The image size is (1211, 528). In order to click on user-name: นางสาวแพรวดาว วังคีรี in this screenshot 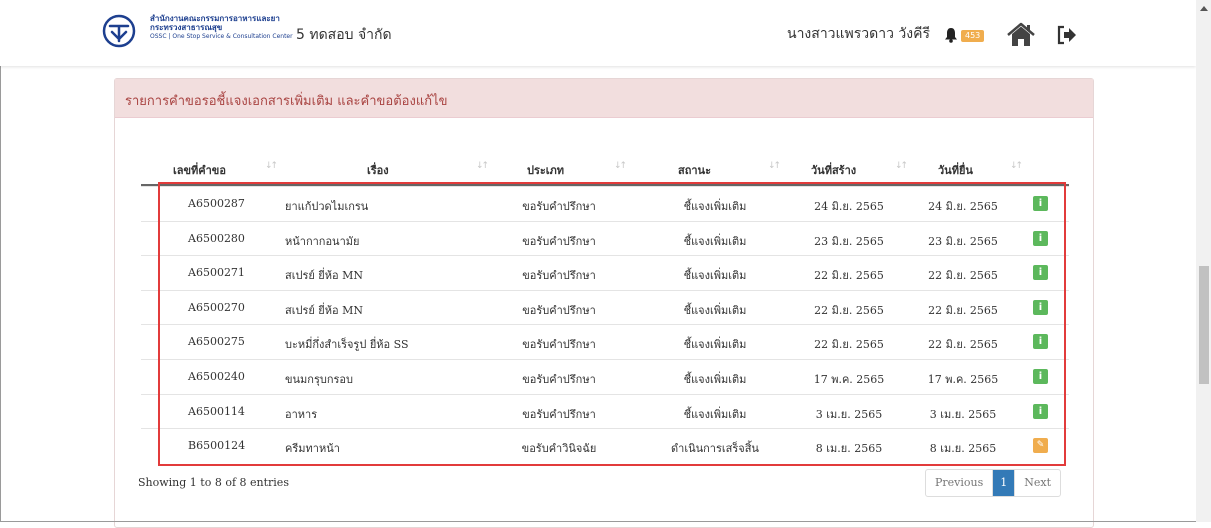, I will do `click(858, 34)`.